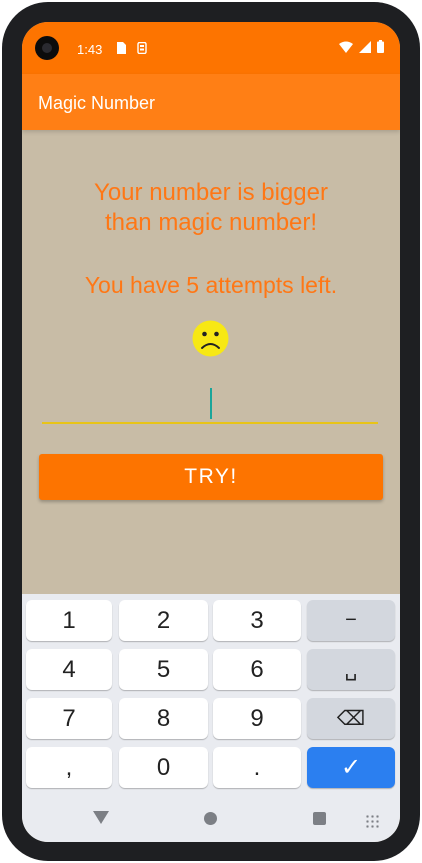  What do you see at coordinates (351, 718) in the screenshot?
I see `backspace-key: ⌫` at bounding box center [351, 718].